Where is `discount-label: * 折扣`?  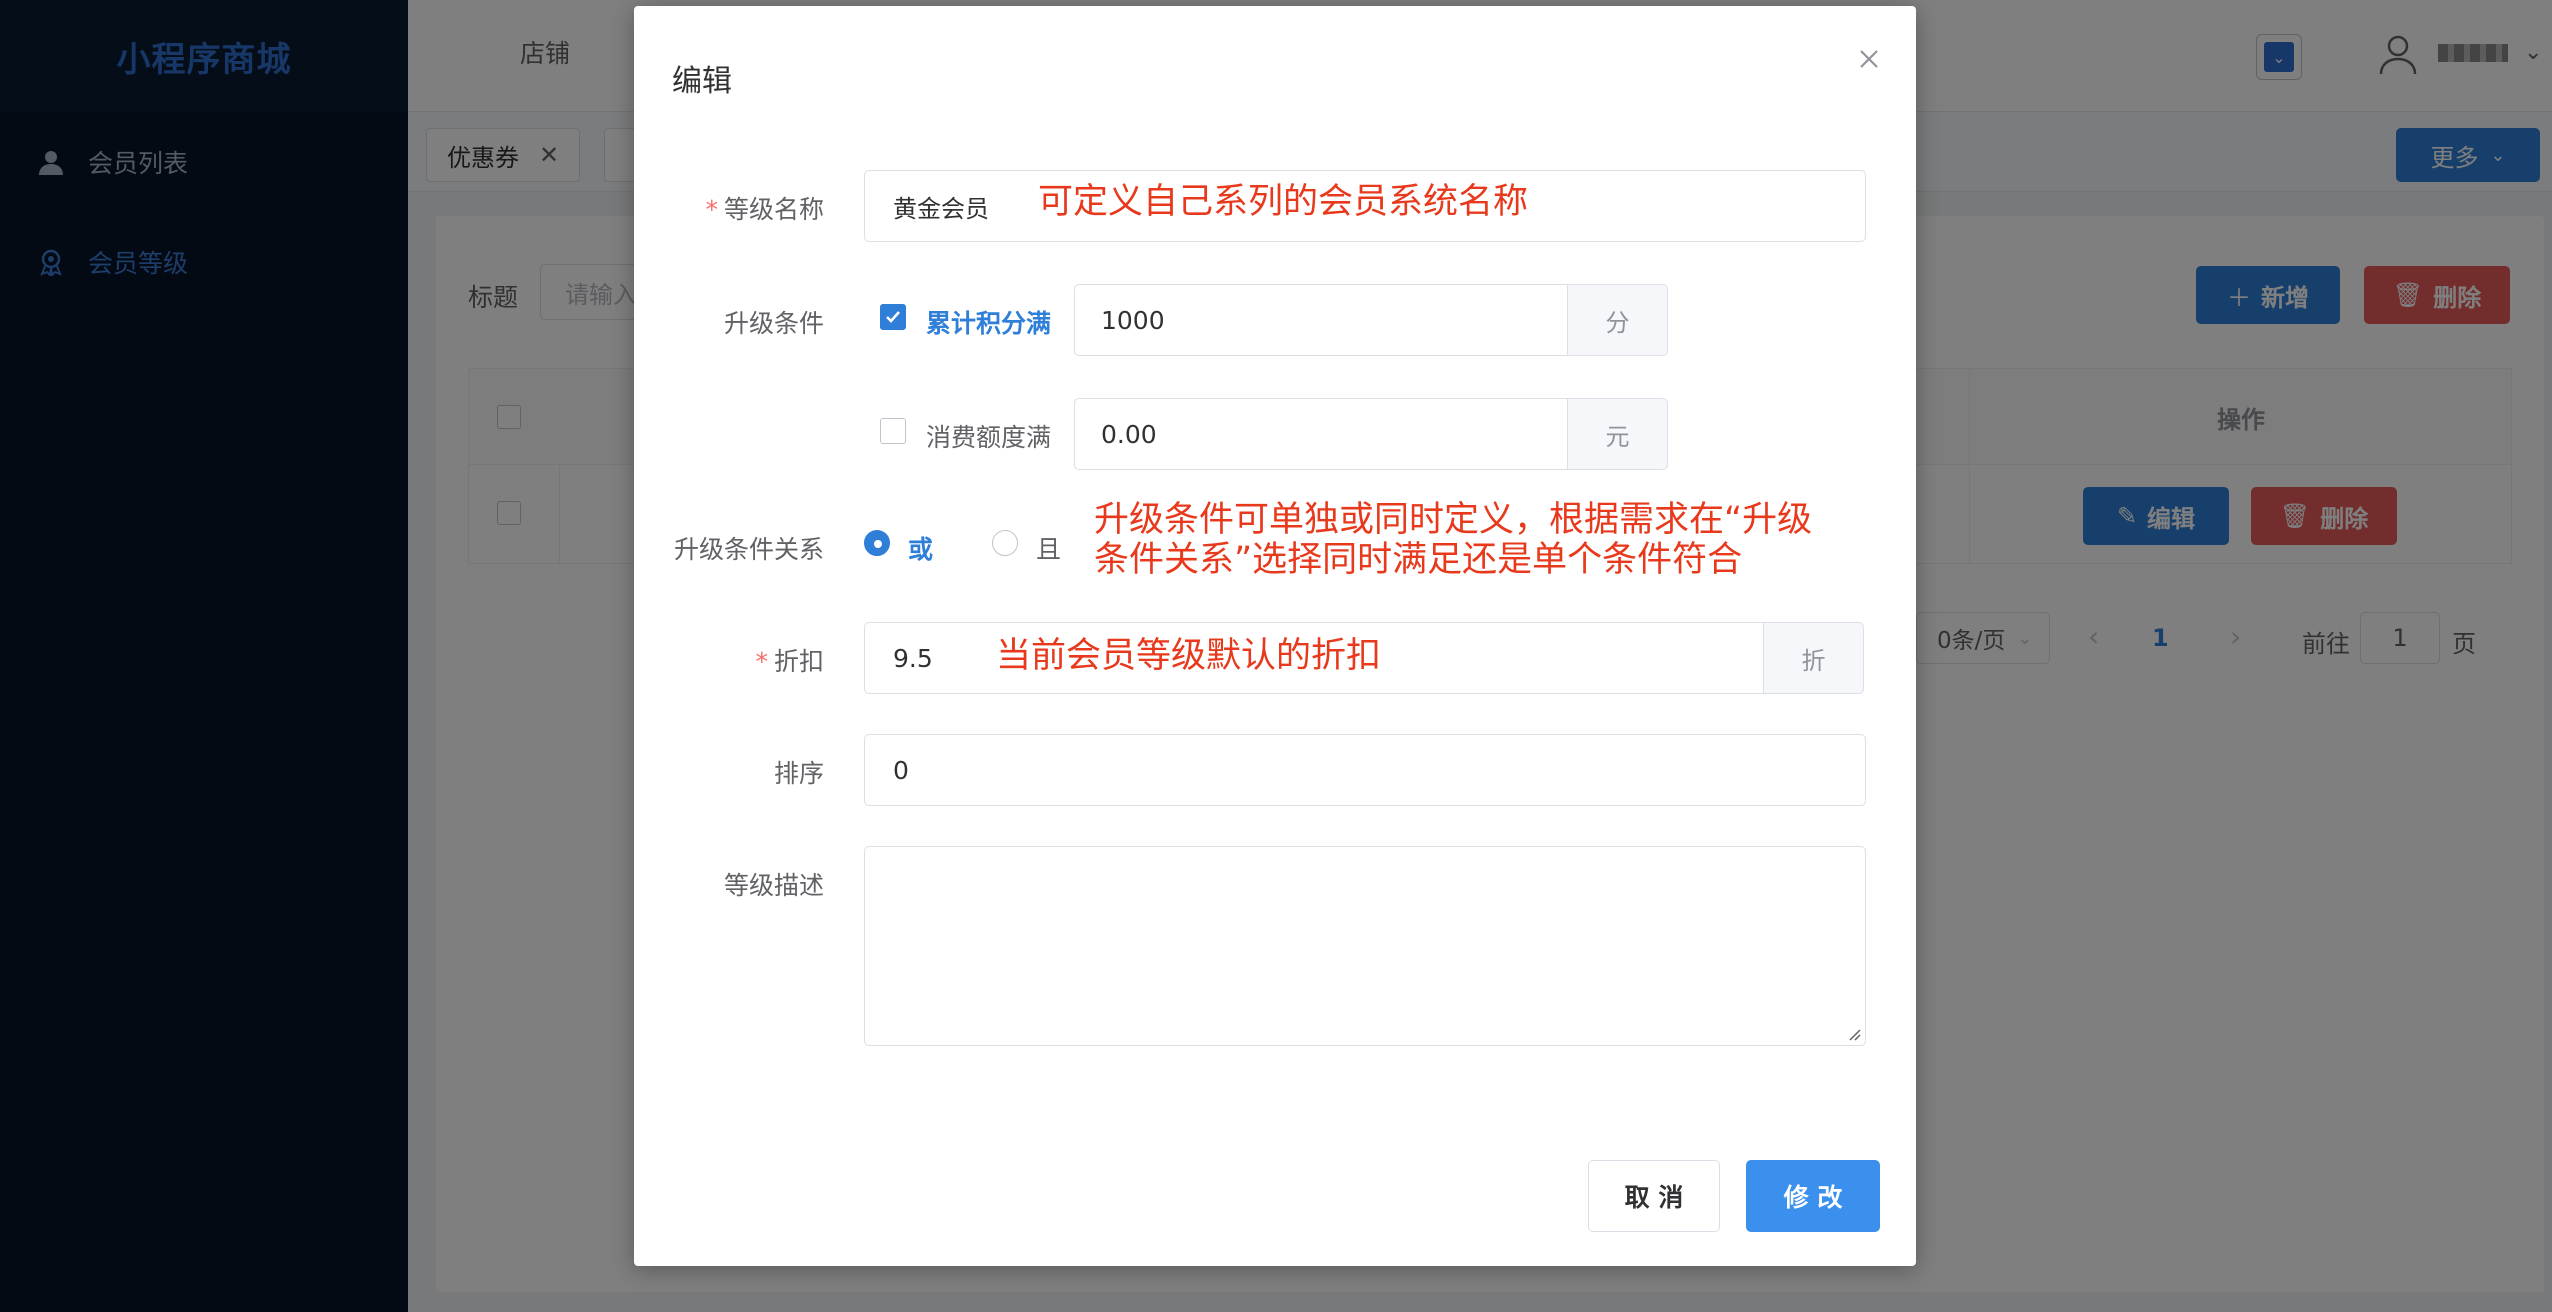 discount-label: * 折扣 is located at coordinates (789, 661).